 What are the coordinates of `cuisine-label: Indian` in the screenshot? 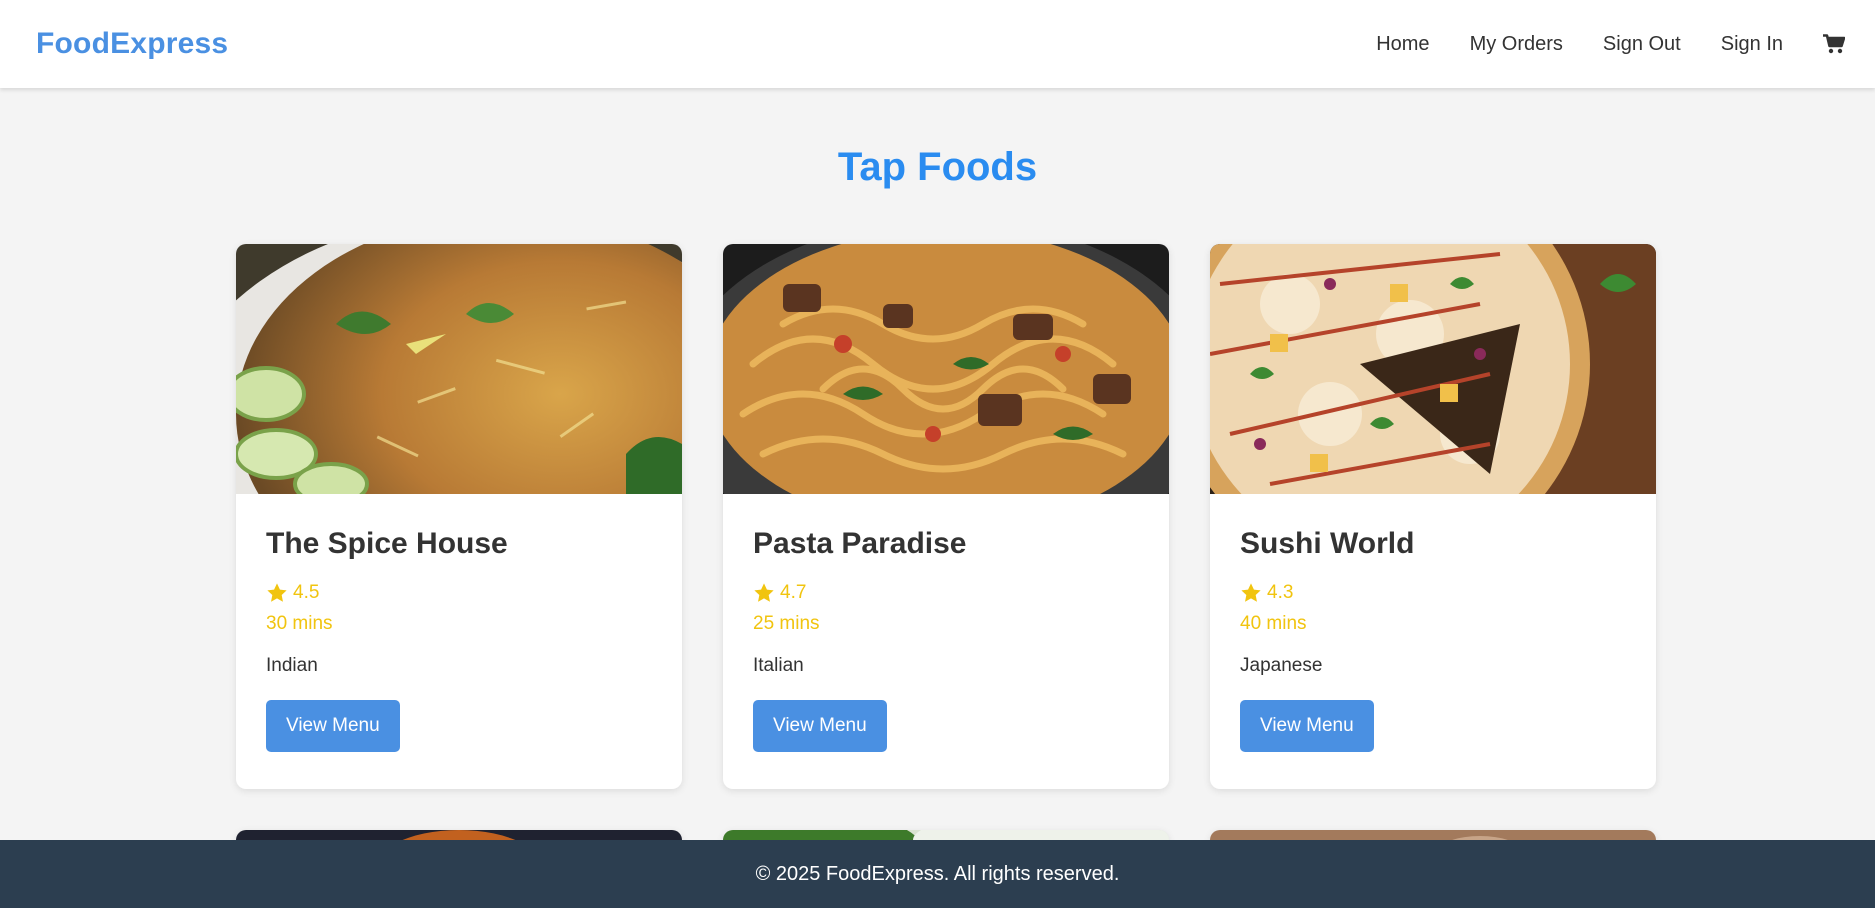 It's located at (292, 665).